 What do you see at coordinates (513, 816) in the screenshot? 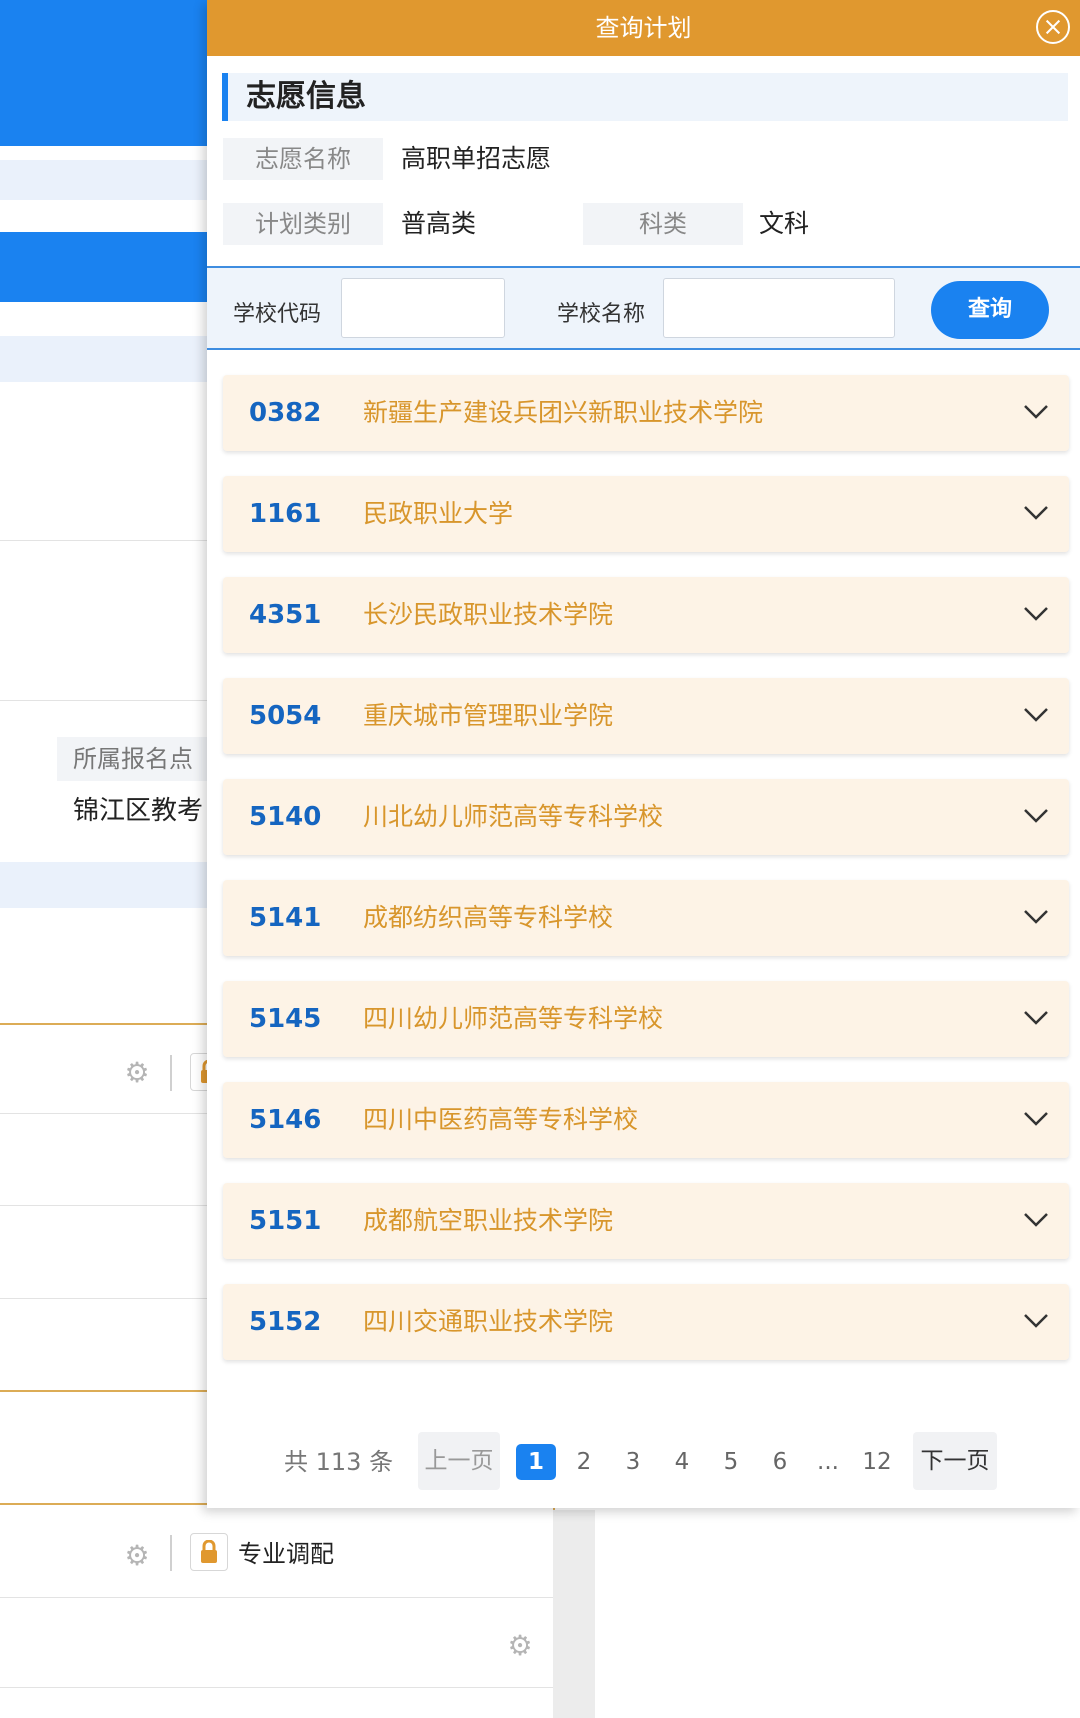
I see `school-name: 川北幼儿师范高等专科学校` at bounding box center [513, 816].